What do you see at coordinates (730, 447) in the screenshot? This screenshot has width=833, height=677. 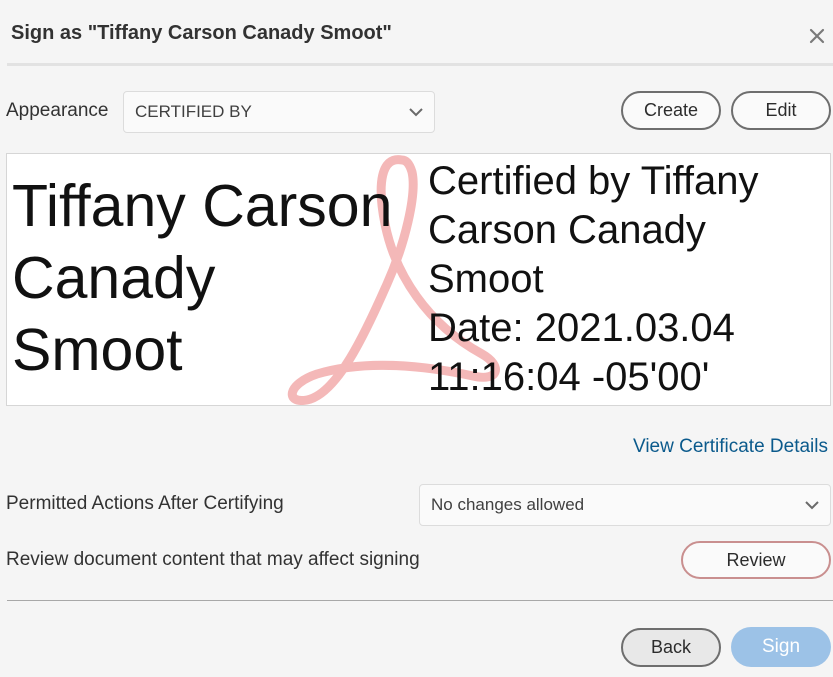 I see `view-certificate-details-link: View Certificate Details` at bounding box center [730, 447].